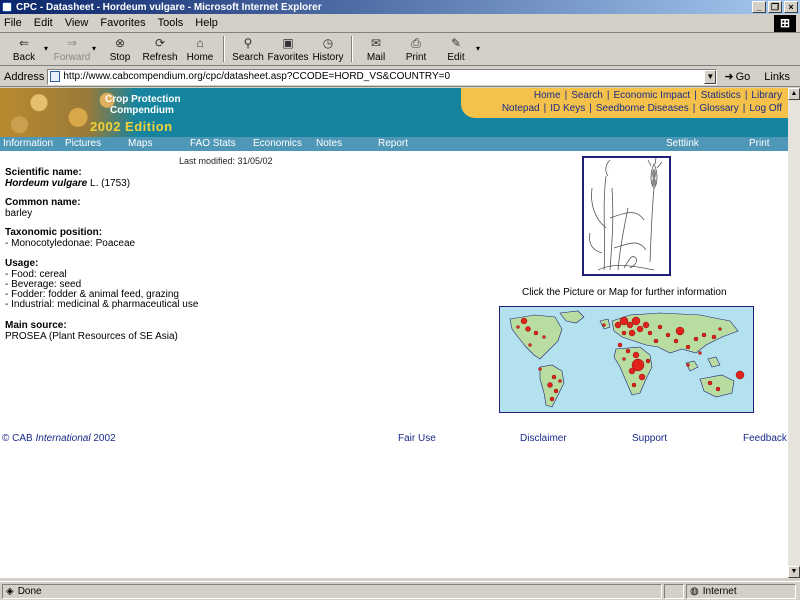 Image resolution: width=800 pixels, height=600 pixels. Describe the element at coordinates (54, 232) in the screenshot. I see `taxonomic-position-label: Taxonomic position:` at that location.